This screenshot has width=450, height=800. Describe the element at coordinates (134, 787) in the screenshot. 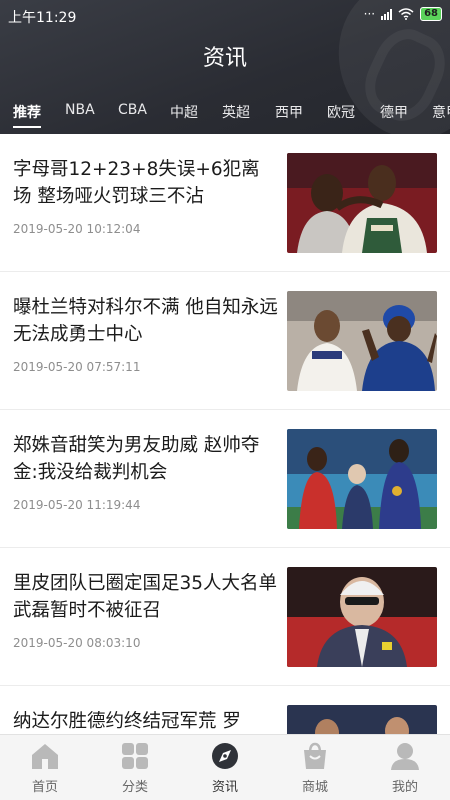

I see `nav-label: 分类` at that location.